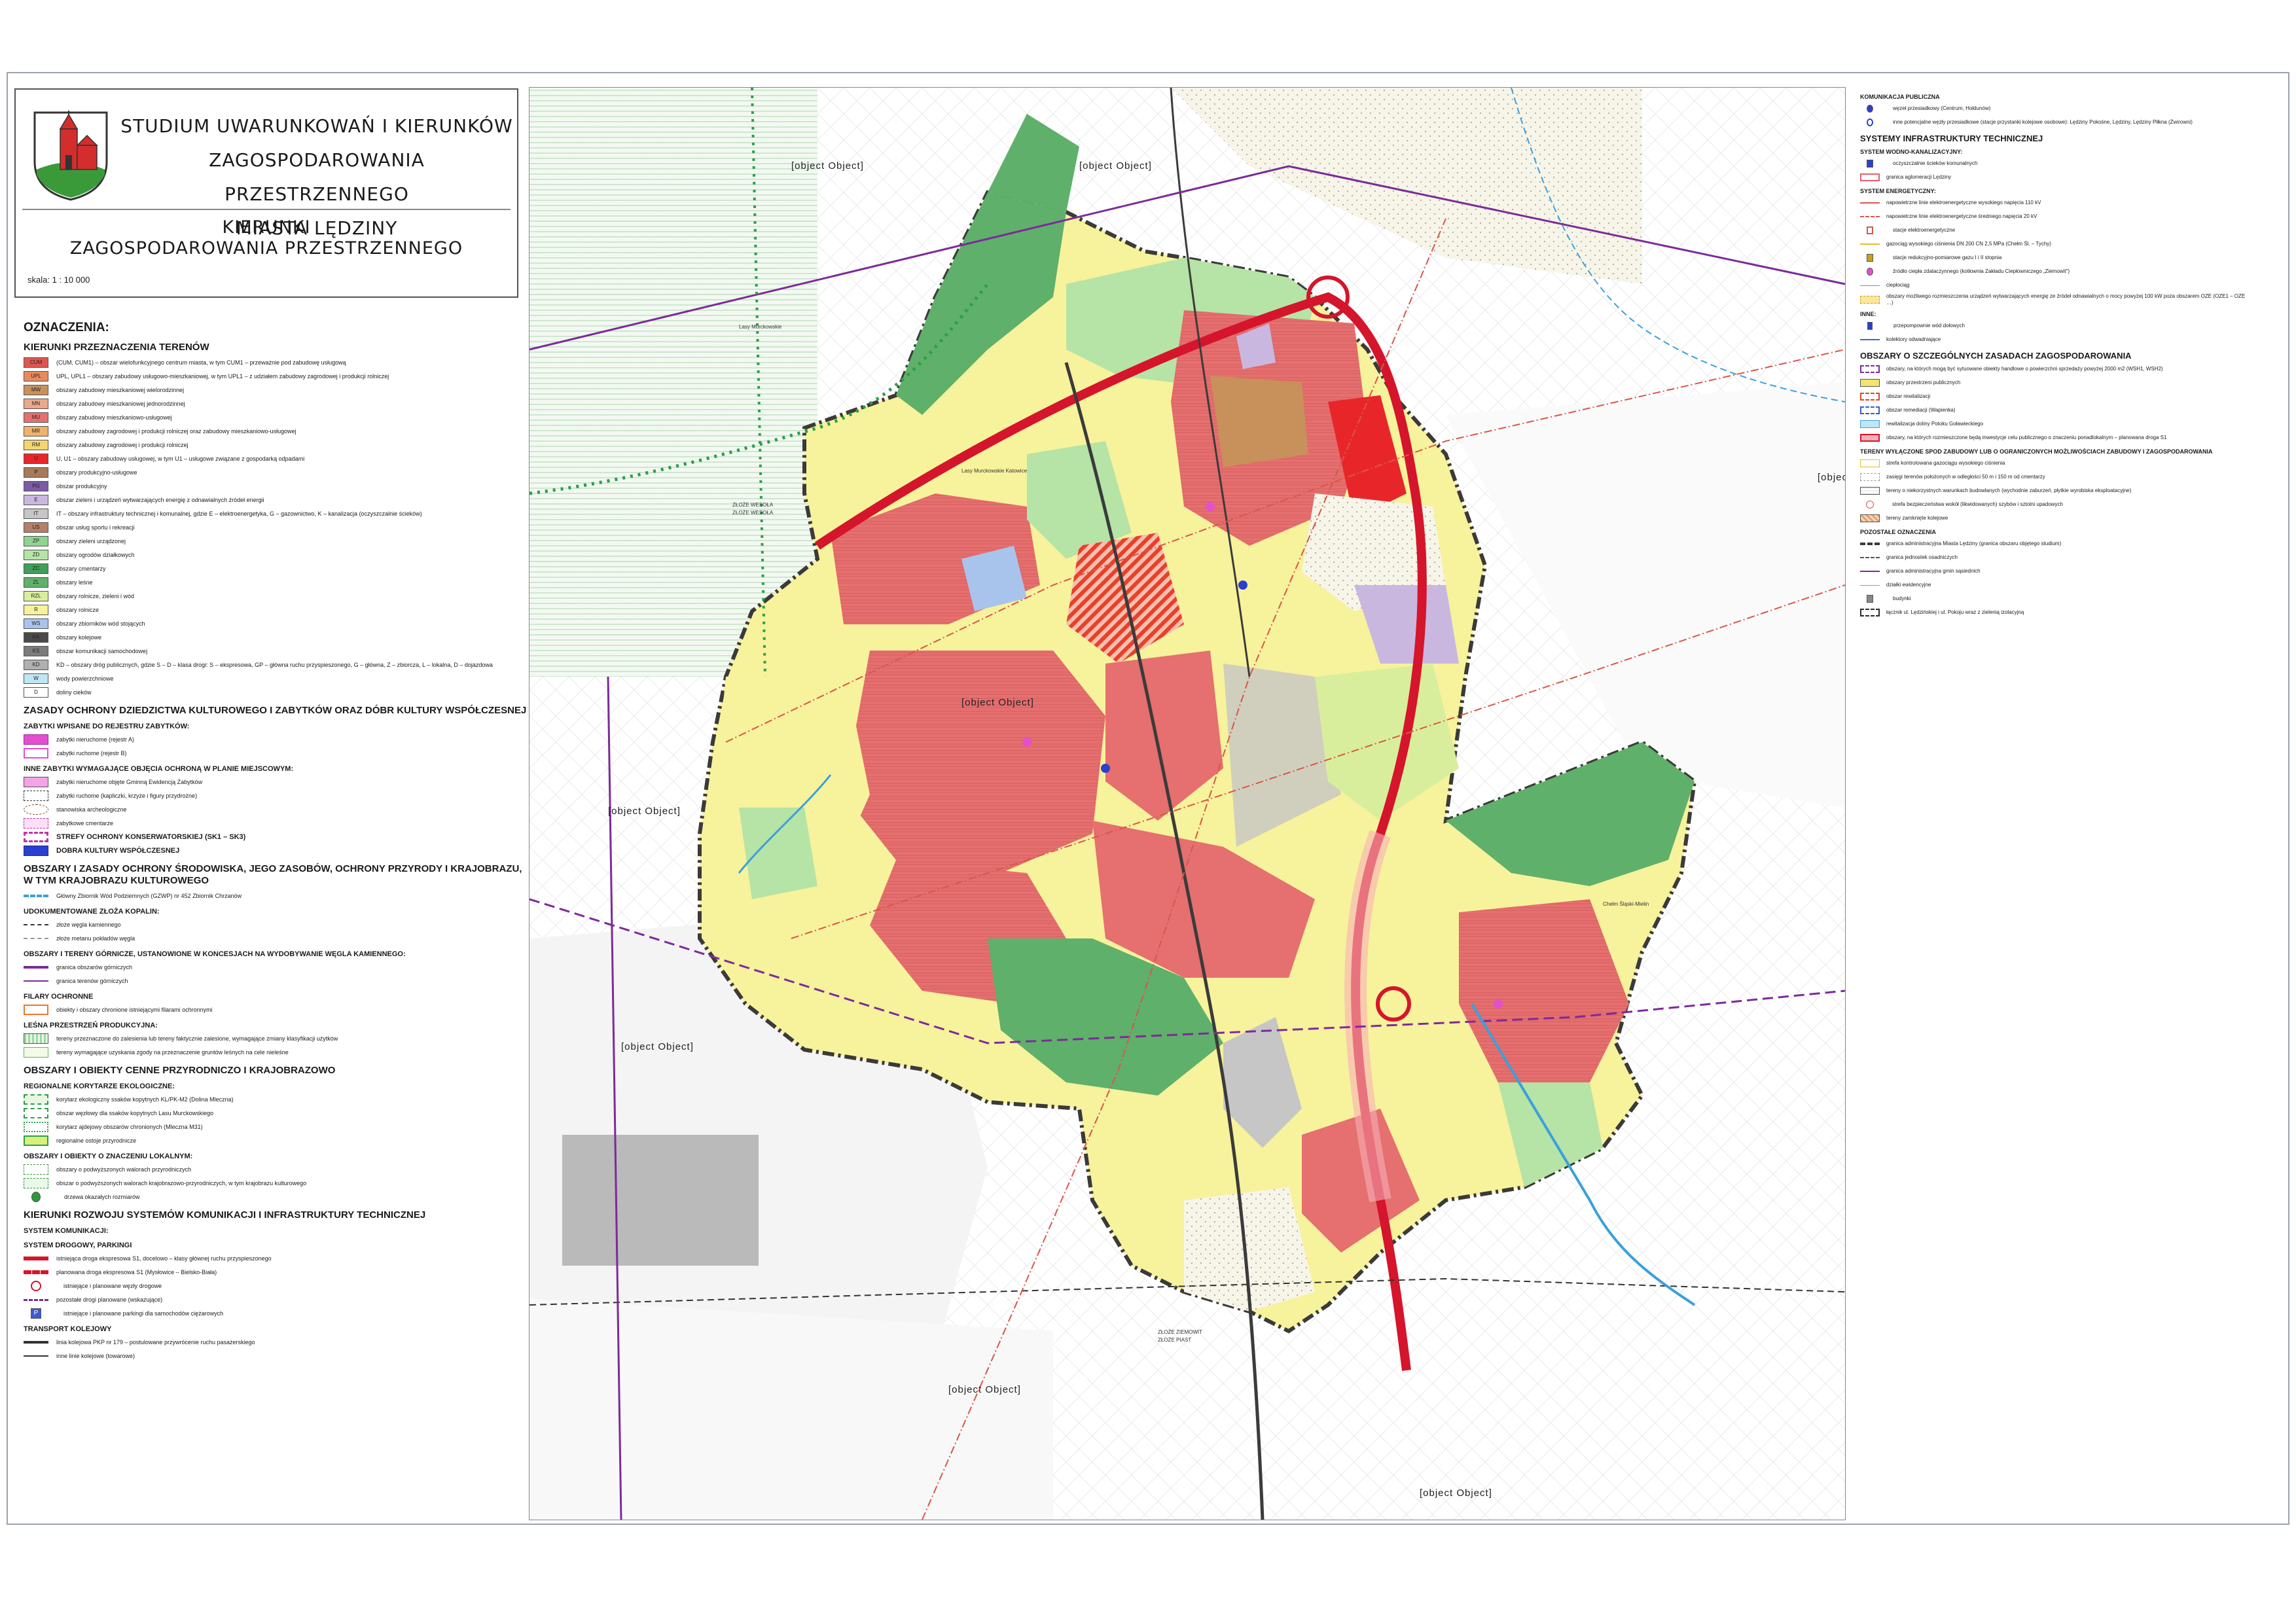 This screenshot has width=2296, height=1623. Describe the element at coordinates (276, 1197) in the screenshot. I see `legend-item: drzewa okazałych rozmiarów` at that location.